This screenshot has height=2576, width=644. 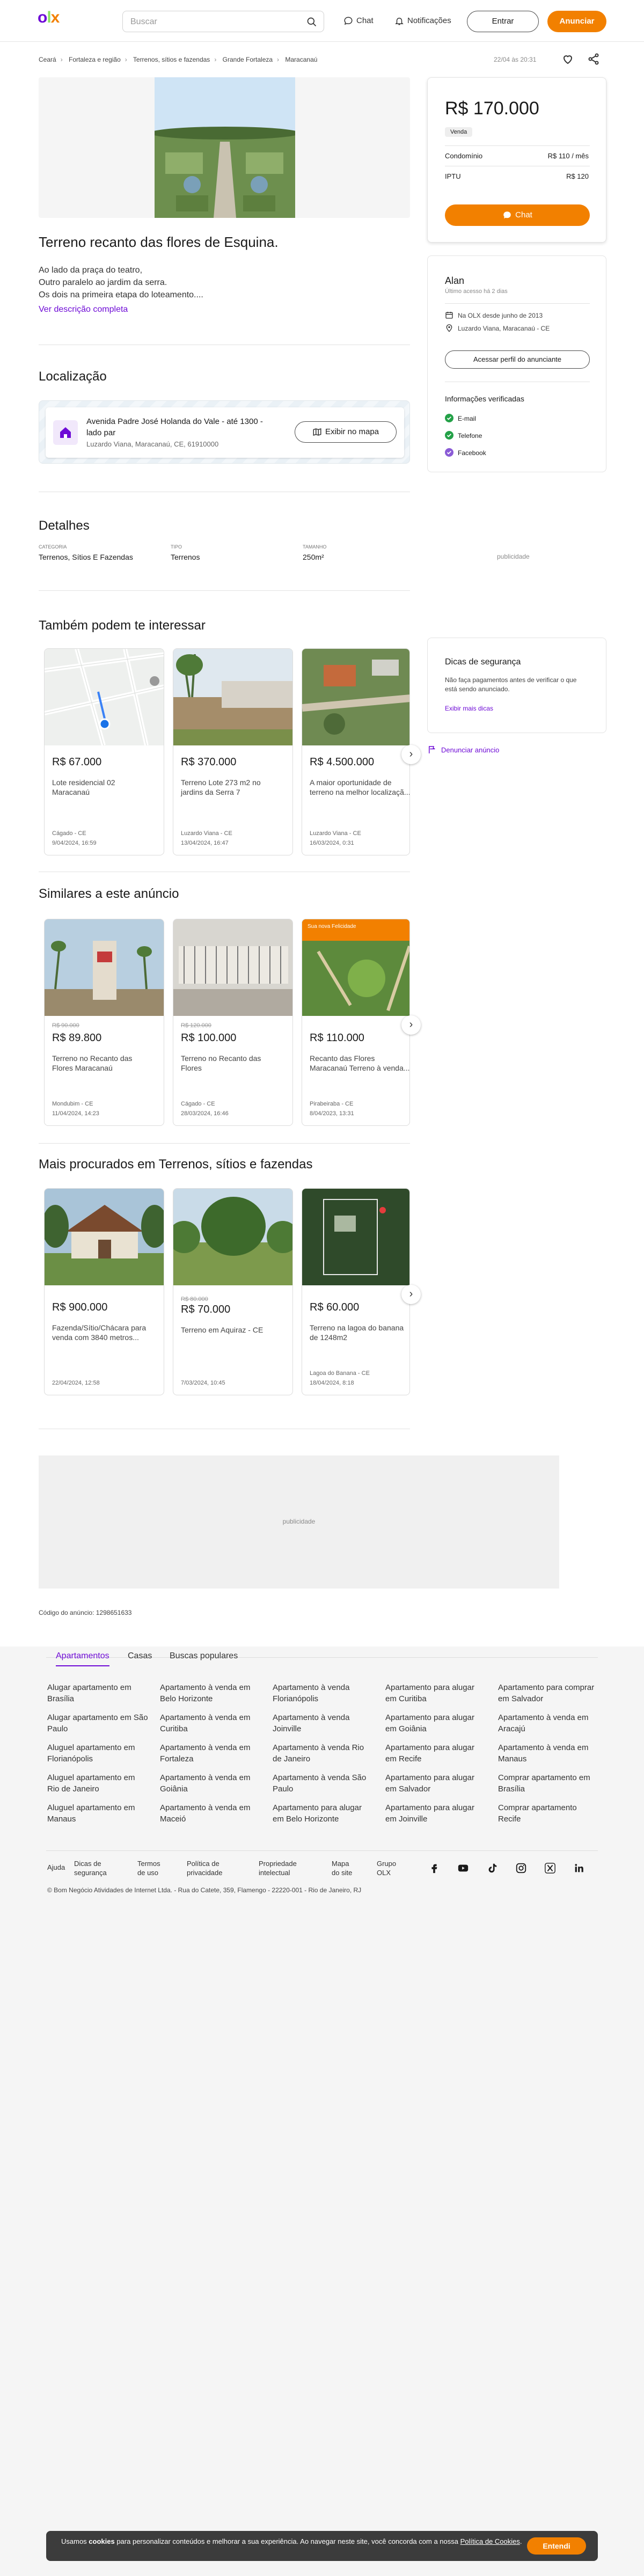 What do you see at coordinates (153, 1868) in the screenshot?
I see `footer-link-terms: Termos de uso` at bounding box center [153, 1868].